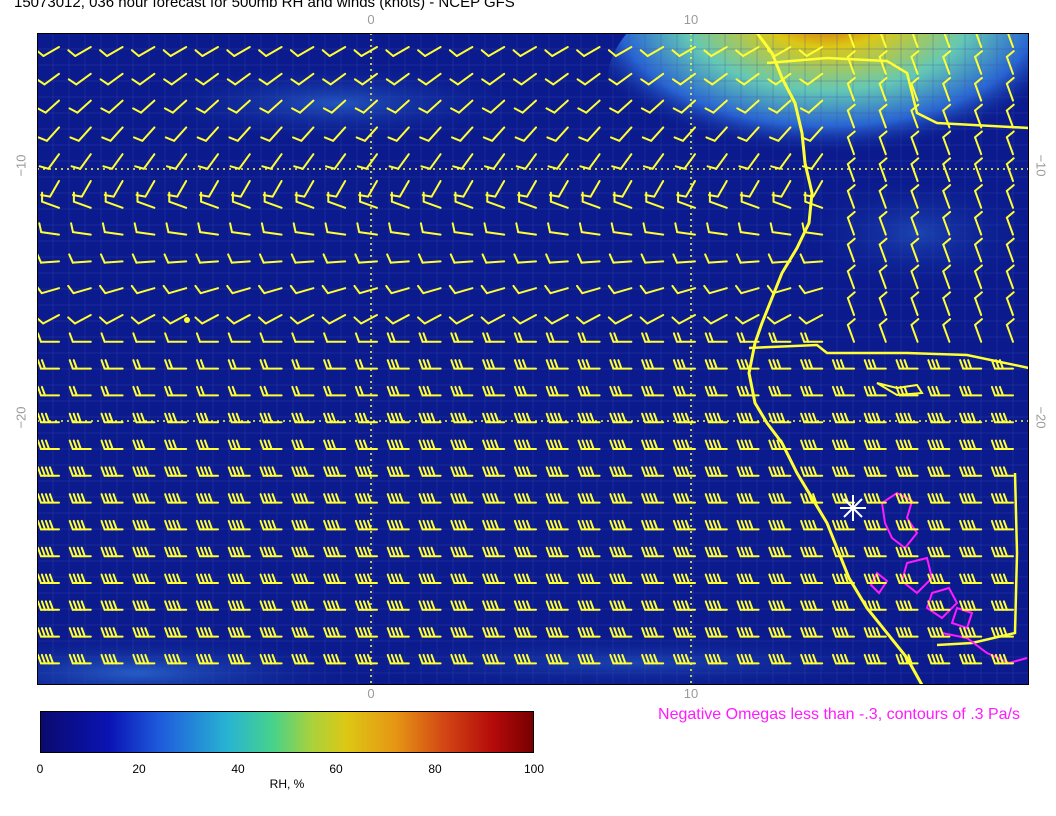 The height and width of the screenshot is (816, 1056). What do you see at coordinates (287, 784) in the screenshot?
I see `colorbar-label: RH, %` at bounding box center [287, 784].